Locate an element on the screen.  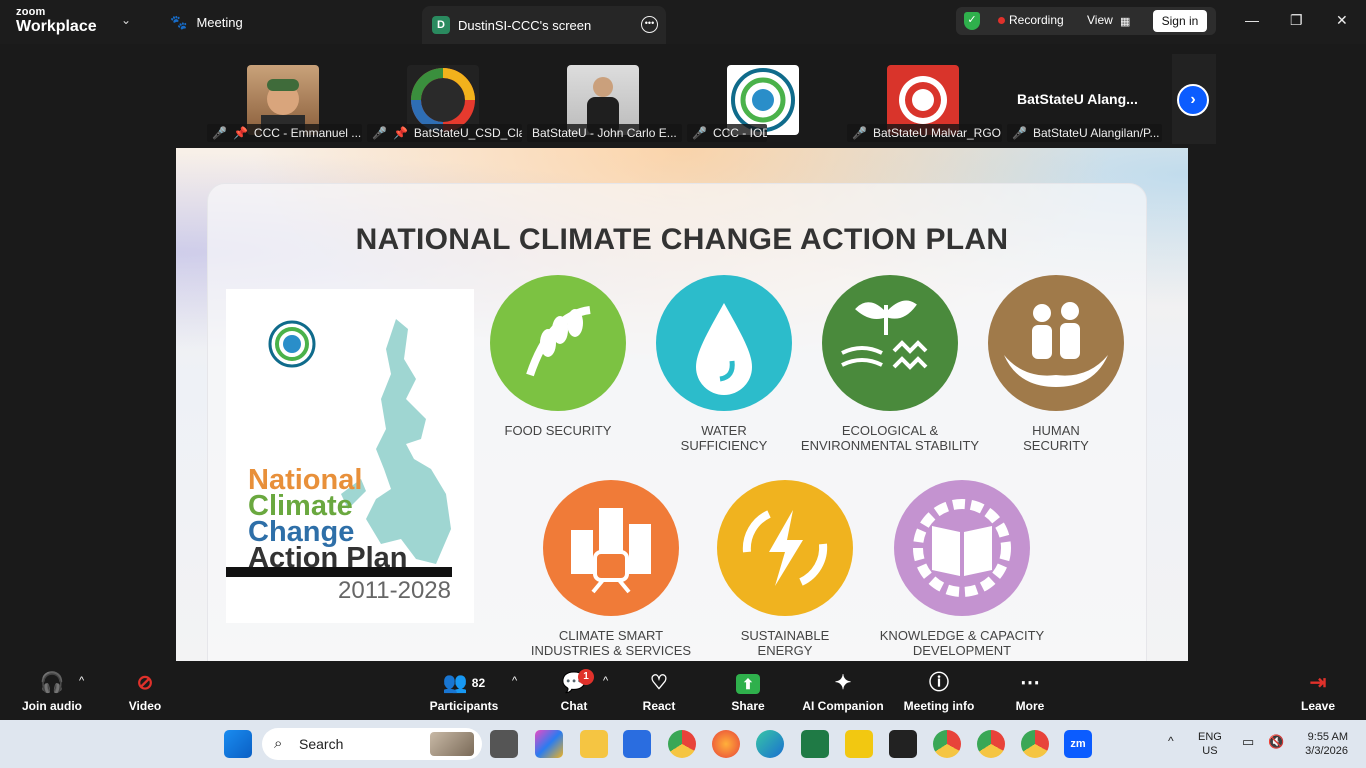
ai-companion-button: ✦ AI Companion is located at coordinates (843, 690).